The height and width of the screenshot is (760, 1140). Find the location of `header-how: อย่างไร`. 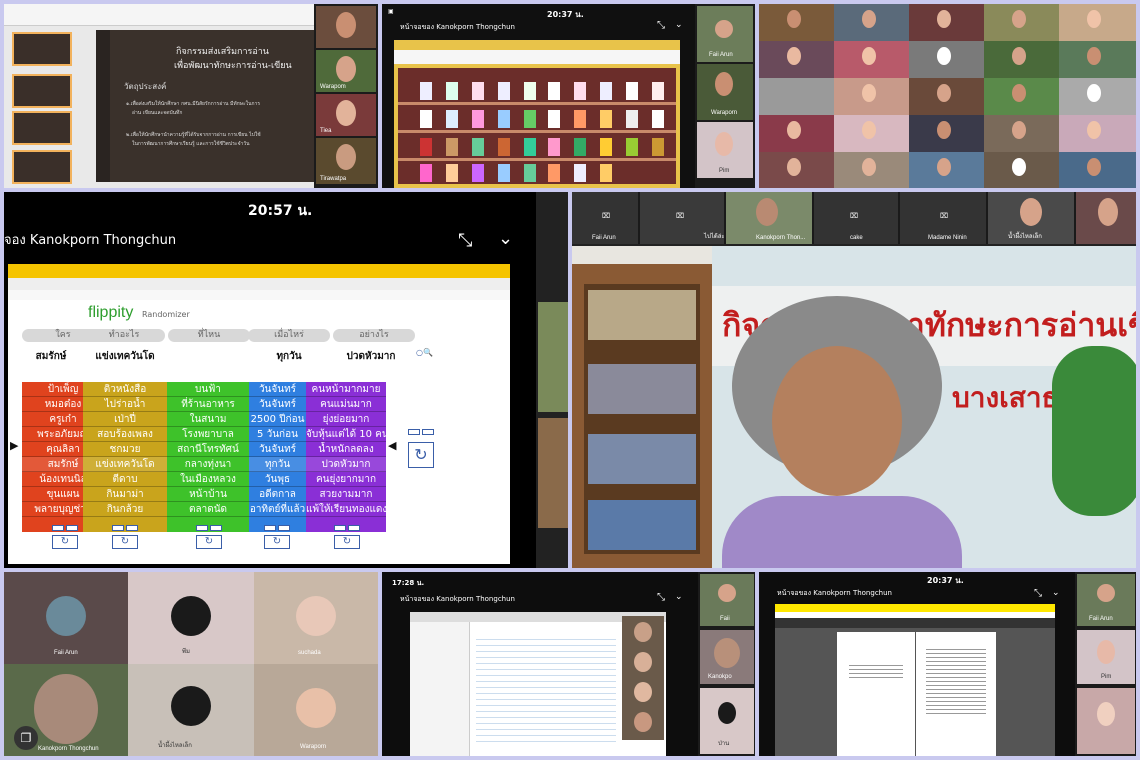

header-how: อย่างไร is located at coordinates (374, 335).